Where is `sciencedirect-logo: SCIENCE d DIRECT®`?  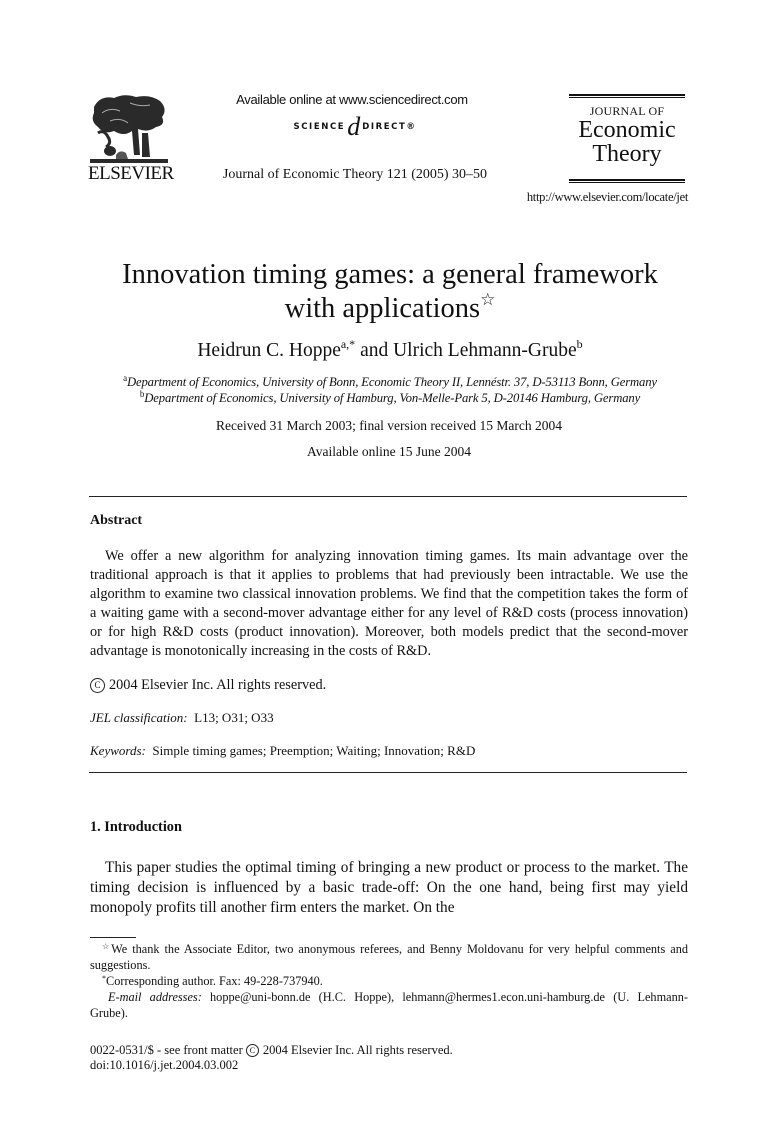
sciencedirect-logo: SCIENCE d DIRECT® is located at coordinates (355, 127).